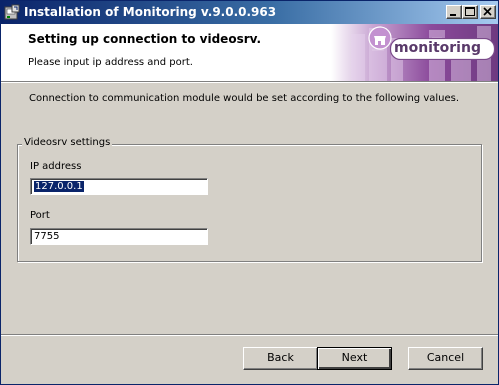 The width and height of the screenshot is (499, 385). Describe the element at coordinates (445, 358) in the screenshot. I see `cancel-button: Cancel` at that location.